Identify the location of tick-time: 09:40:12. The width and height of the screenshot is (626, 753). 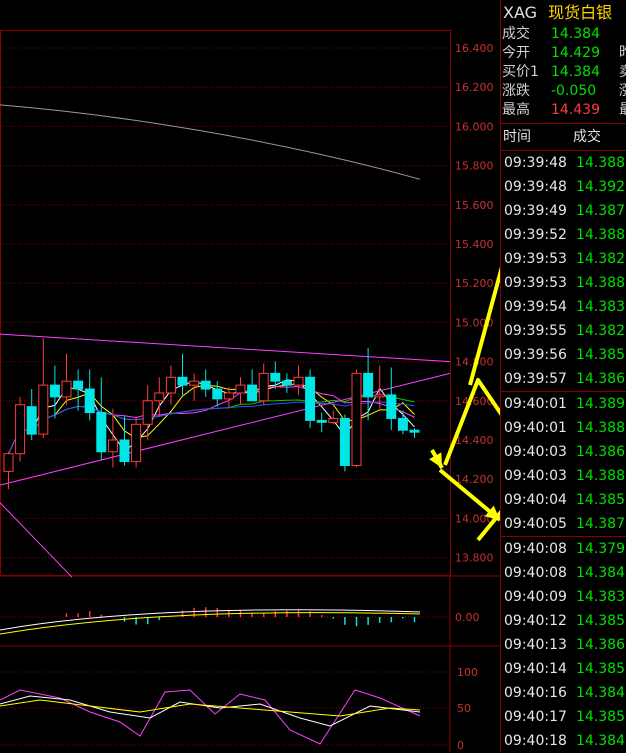
(535, 621).